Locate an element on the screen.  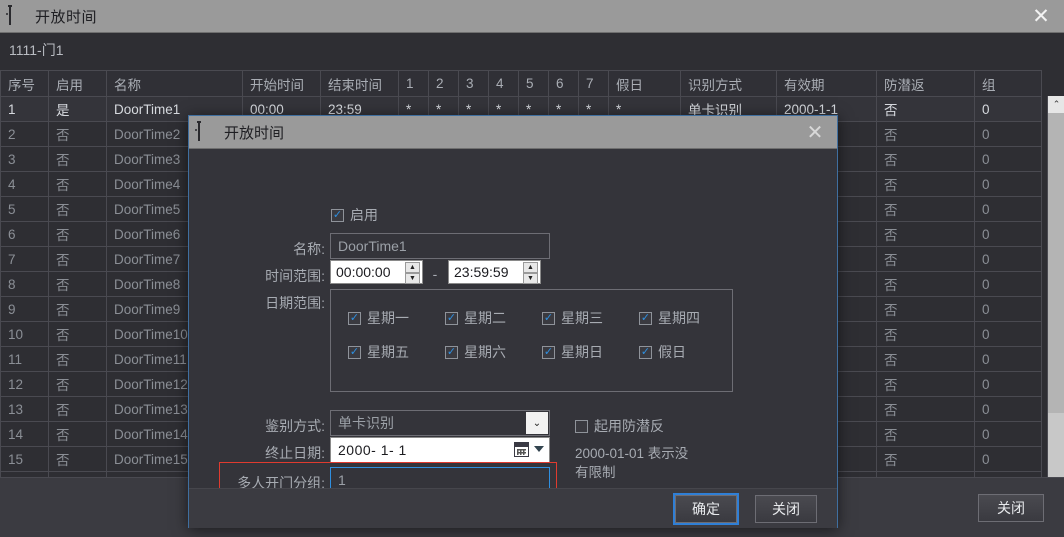
column-header: 识别方式 is located at coordinates (728, 83).